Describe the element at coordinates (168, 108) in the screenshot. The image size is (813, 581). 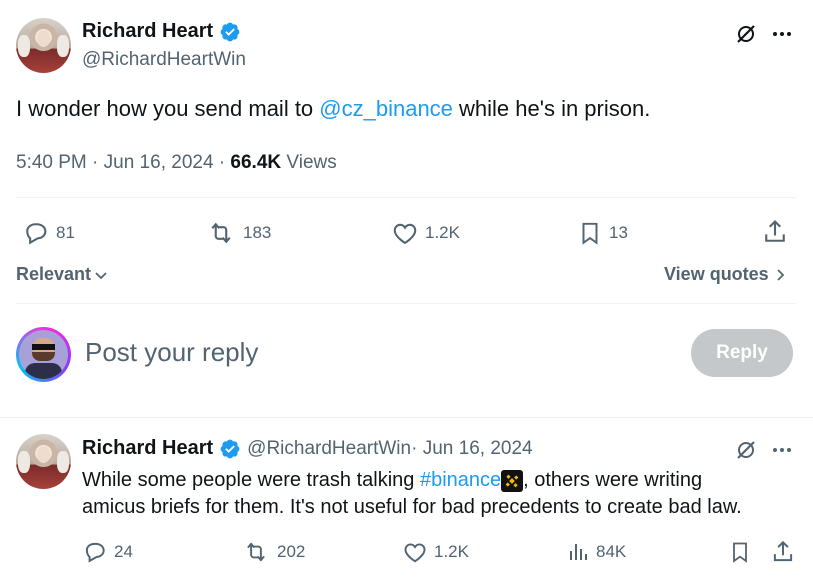
I see `tweet-text-start: I wonder how you send mail to` at that location.